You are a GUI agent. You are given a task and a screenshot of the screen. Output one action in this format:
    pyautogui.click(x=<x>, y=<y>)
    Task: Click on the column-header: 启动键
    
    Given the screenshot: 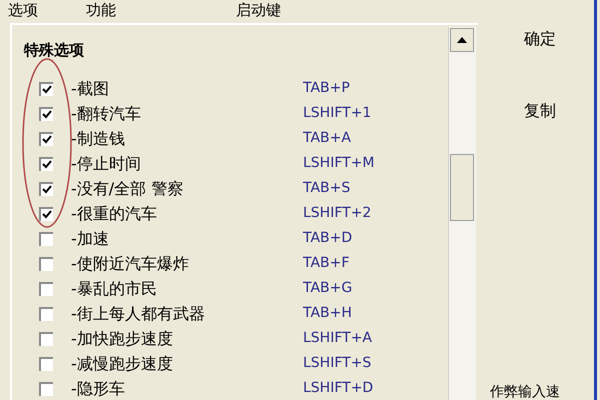 What is the action you would take?
    pyautogui.click(x=258, y=11)
    